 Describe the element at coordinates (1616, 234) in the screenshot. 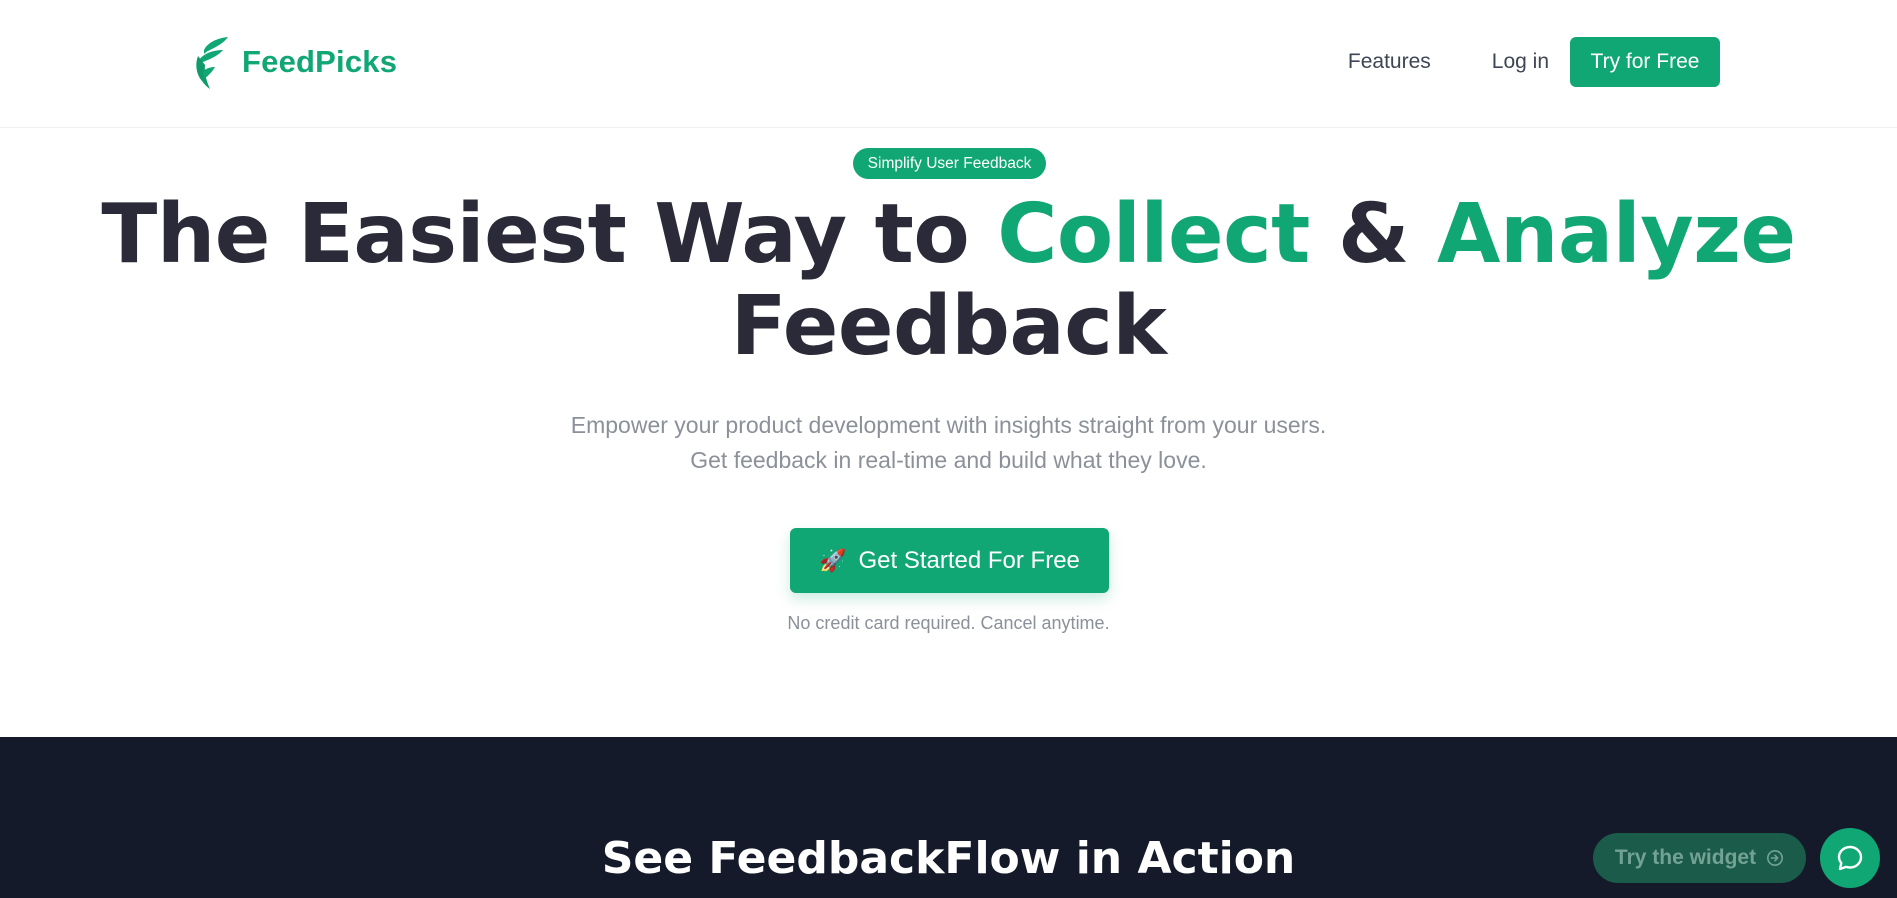

I see `headline-accent-analyze: Analyze` at that location.